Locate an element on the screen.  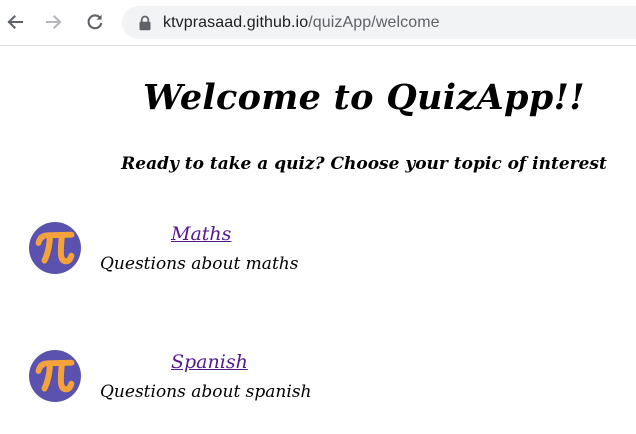
browser-toolbar: ktvprasaad.github.io/quizApp/welcome is located at coordinates (318, 23).